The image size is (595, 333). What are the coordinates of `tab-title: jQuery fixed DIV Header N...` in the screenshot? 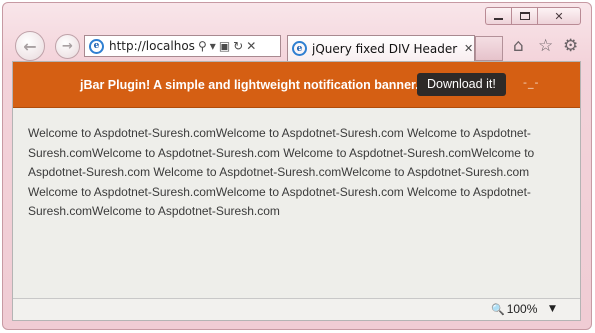 It's located at (387, 48).